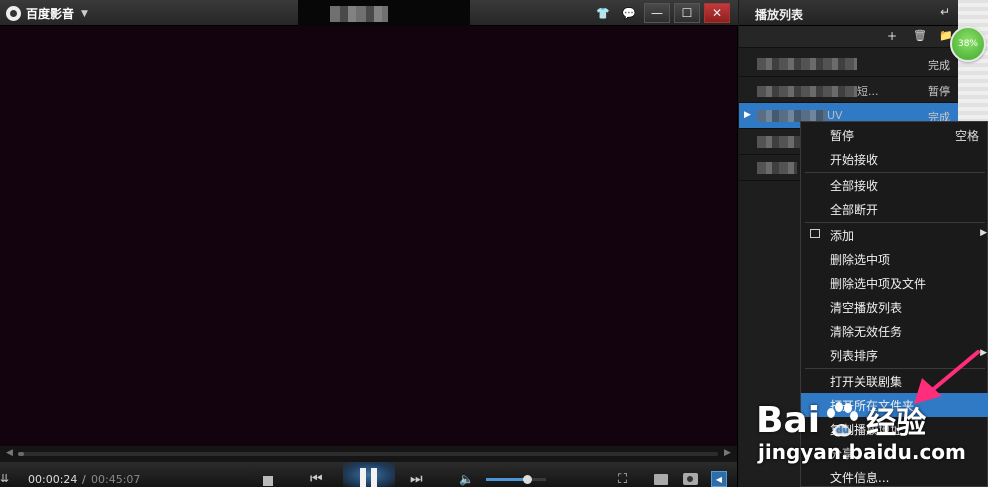 This screenshot has height=487, width=988. Describe the element at coordinates (527, 479) in the screenshot. I see `volume-knob` at that location.